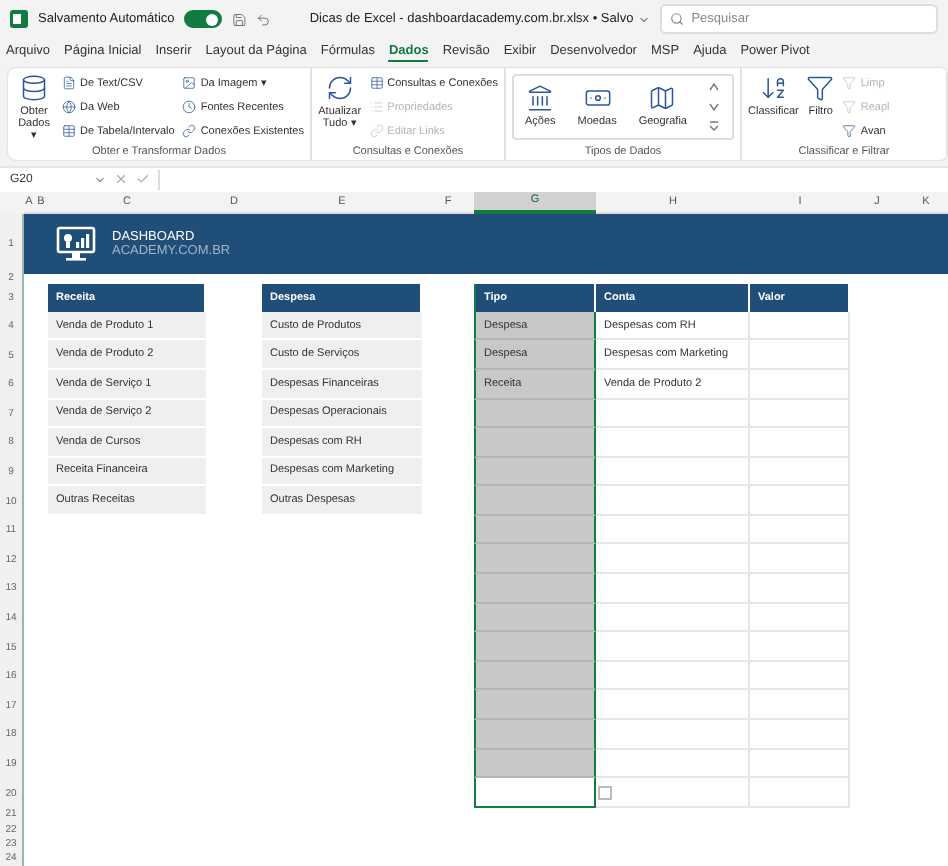 Image resolution: width=948 pixels, height=866 pixels. Describe the element at coordinates (69, 83) in the screenshot. I see `document-icon` at that location.